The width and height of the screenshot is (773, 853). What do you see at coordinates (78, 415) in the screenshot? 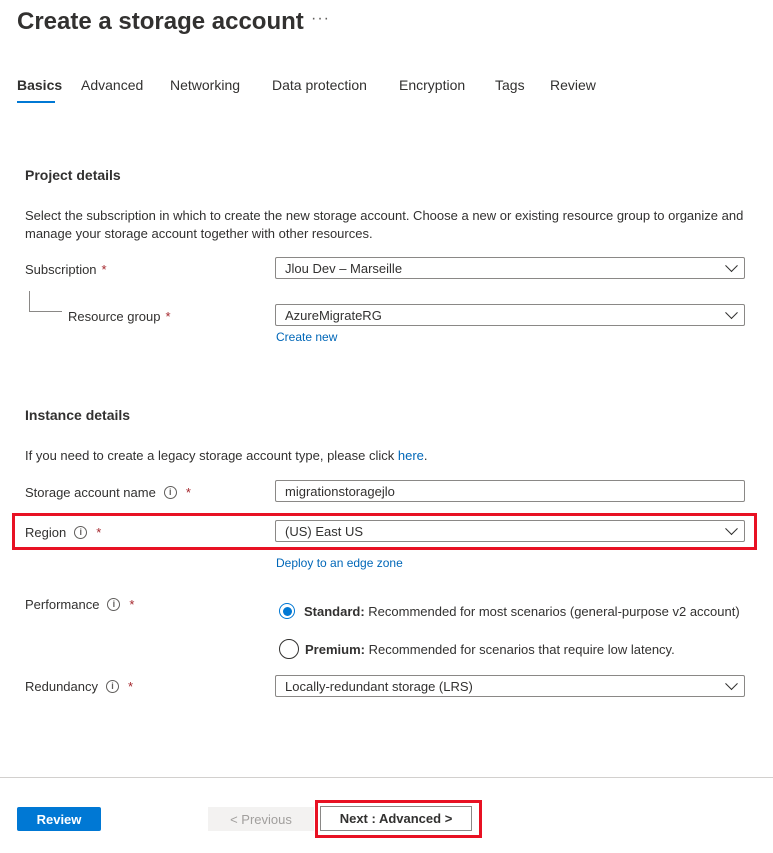
I see `instance-details-heading: Instance details` at bounding box center [78, 415].